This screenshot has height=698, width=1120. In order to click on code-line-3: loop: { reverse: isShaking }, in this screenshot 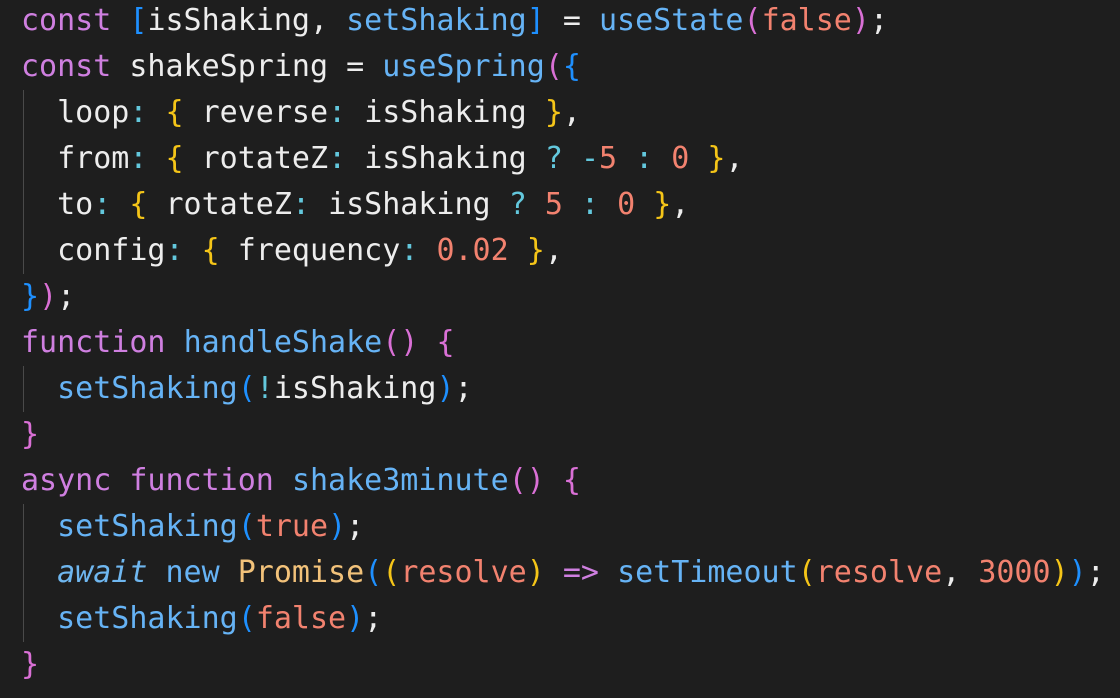, I will do `click(319, 112)`.